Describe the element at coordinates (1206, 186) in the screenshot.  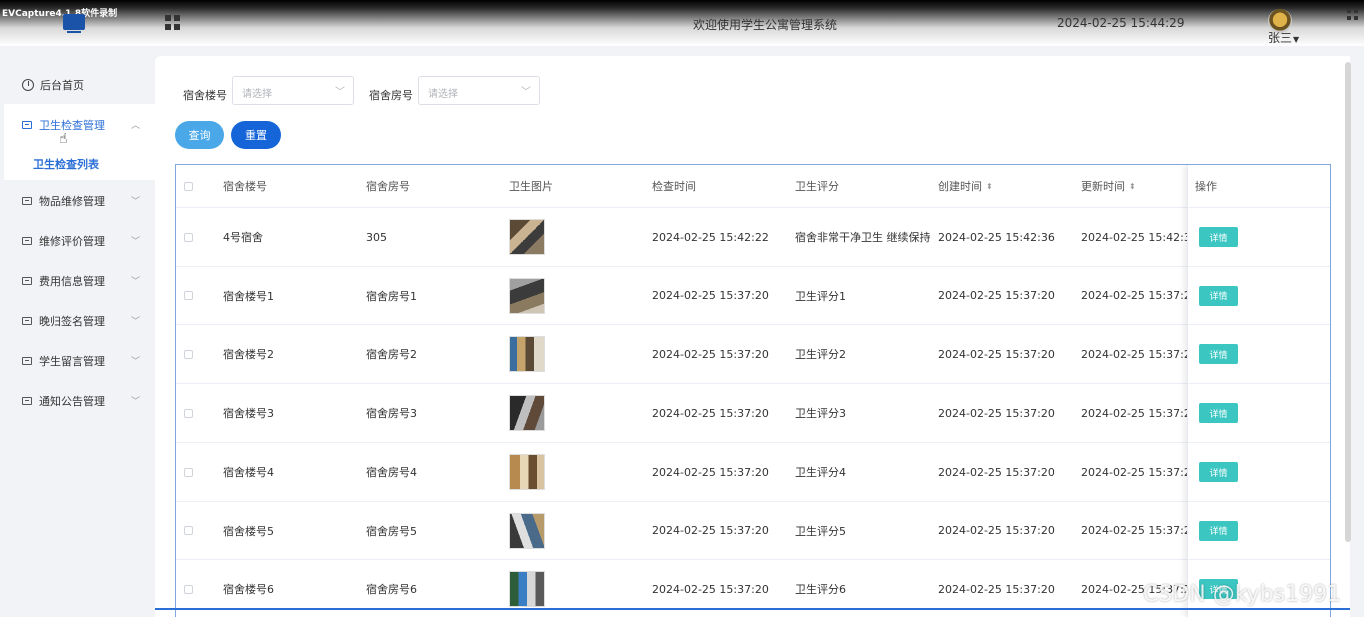
I see `col-header-operation: 操作` at that location.